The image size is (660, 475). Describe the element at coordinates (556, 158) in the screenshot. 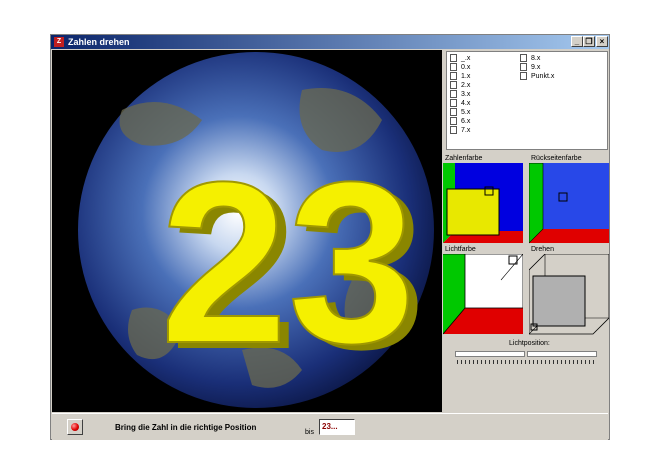

I see `rueckseitenfarbe-label: Rückseitenfarbe` at that location.